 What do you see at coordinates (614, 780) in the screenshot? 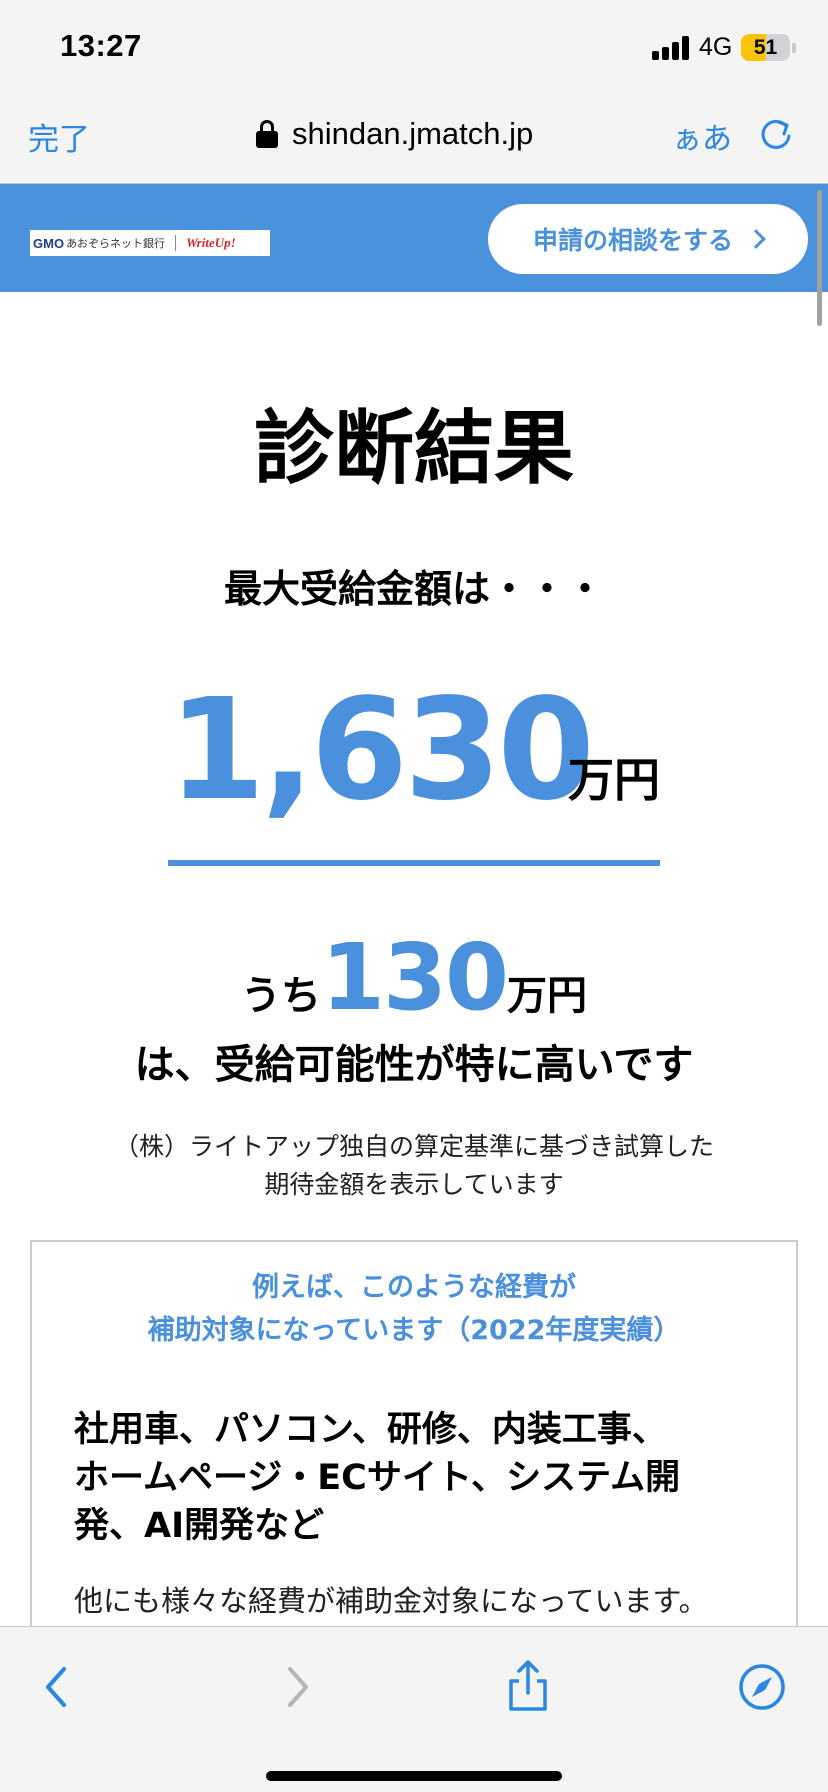
I see `max-amount-unit: 万円` at bounding box center [614, 780].